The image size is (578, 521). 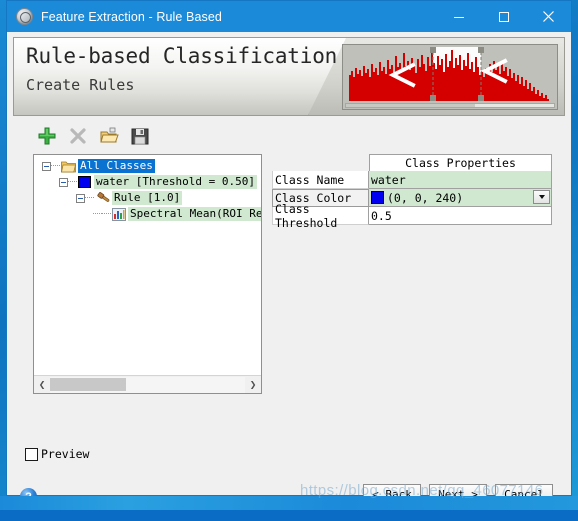 I want to click on delete-icon, so click(x=78, y=136).